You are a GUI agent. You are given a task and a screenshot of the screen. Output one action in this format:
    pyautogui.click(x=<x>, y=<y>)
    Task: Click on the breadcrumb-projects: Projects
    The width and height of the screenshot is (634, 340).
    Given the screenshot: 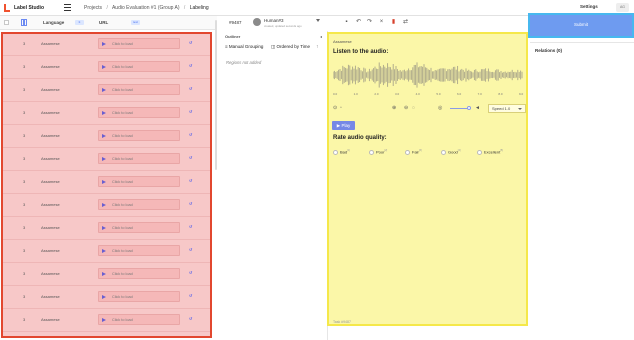 What is the action you would take?
    pyautogui.click(x=93, y=8)
    